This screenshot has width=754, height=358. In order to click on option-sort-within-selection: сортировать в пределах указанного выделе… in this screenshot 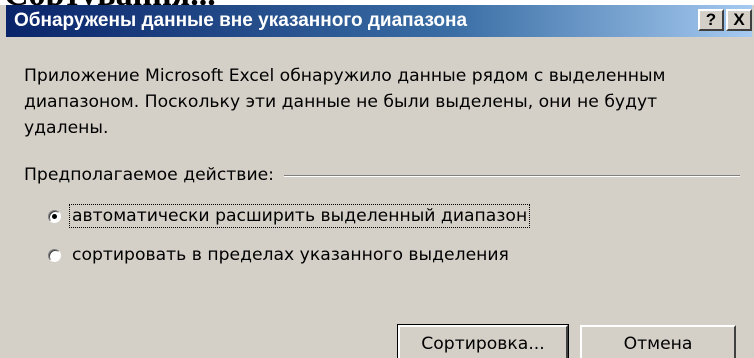, I will do `click(279, 255)`.